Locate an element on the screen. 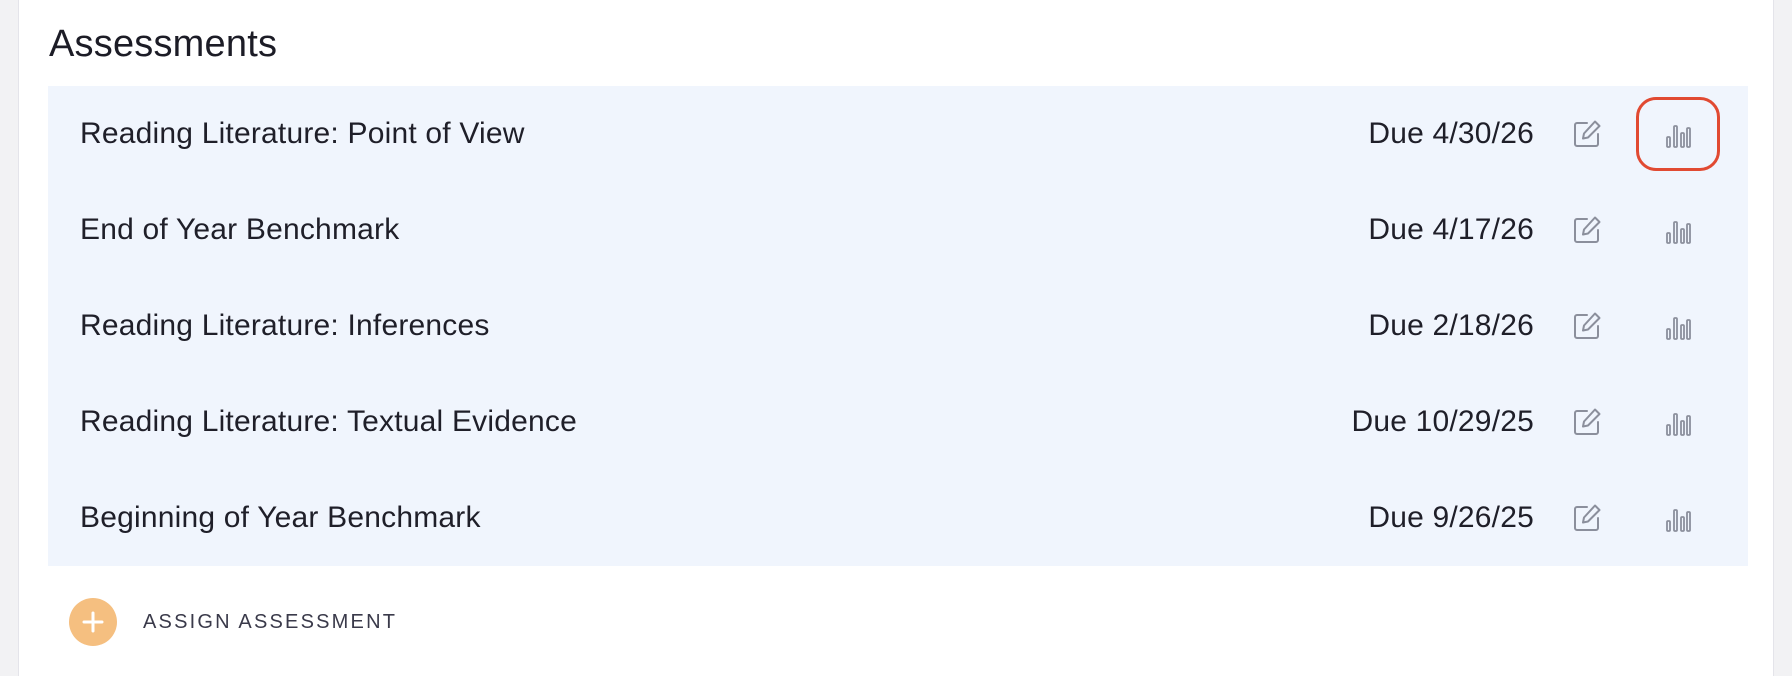 The image size is (1792, 676). assessment-due-date: Due 10/29/25 is located at coordinates (1442, 421).